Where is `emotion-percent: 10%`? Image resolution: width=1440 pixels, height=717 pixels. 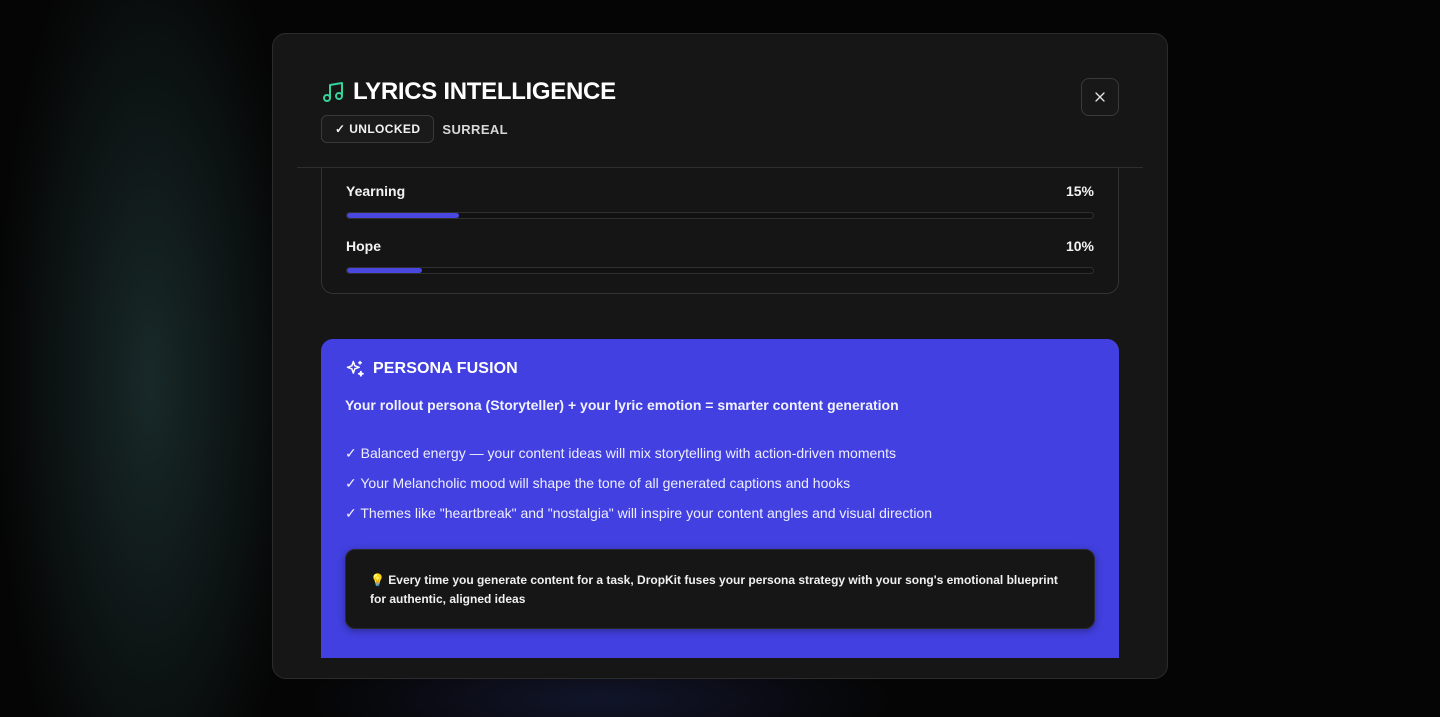
emotion-percent: 10% is located at coordinates (1079, 246).